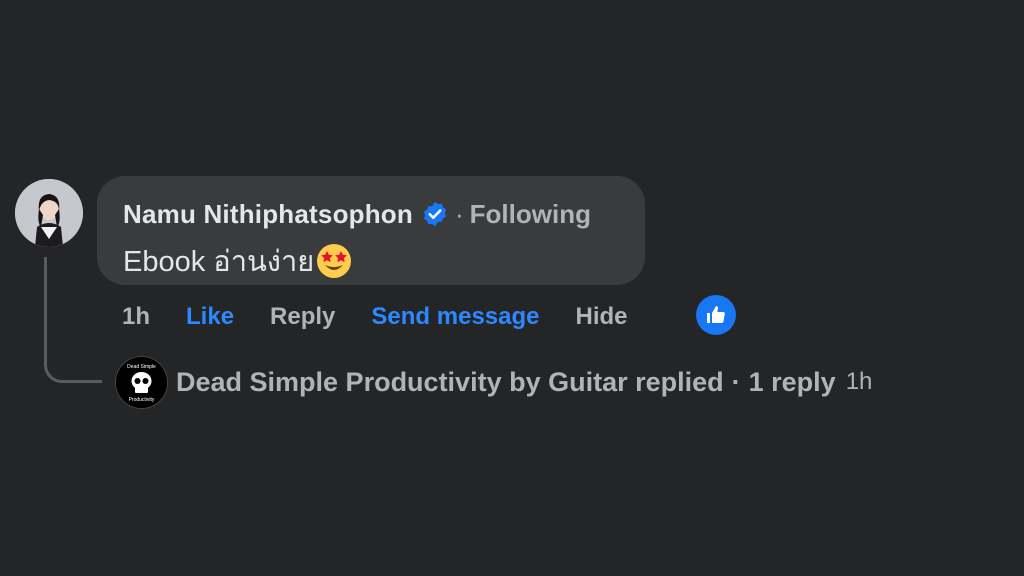 This screenshot has width=1024, height=576. I want to click on svg-text: Productivity, so click(142, 400).